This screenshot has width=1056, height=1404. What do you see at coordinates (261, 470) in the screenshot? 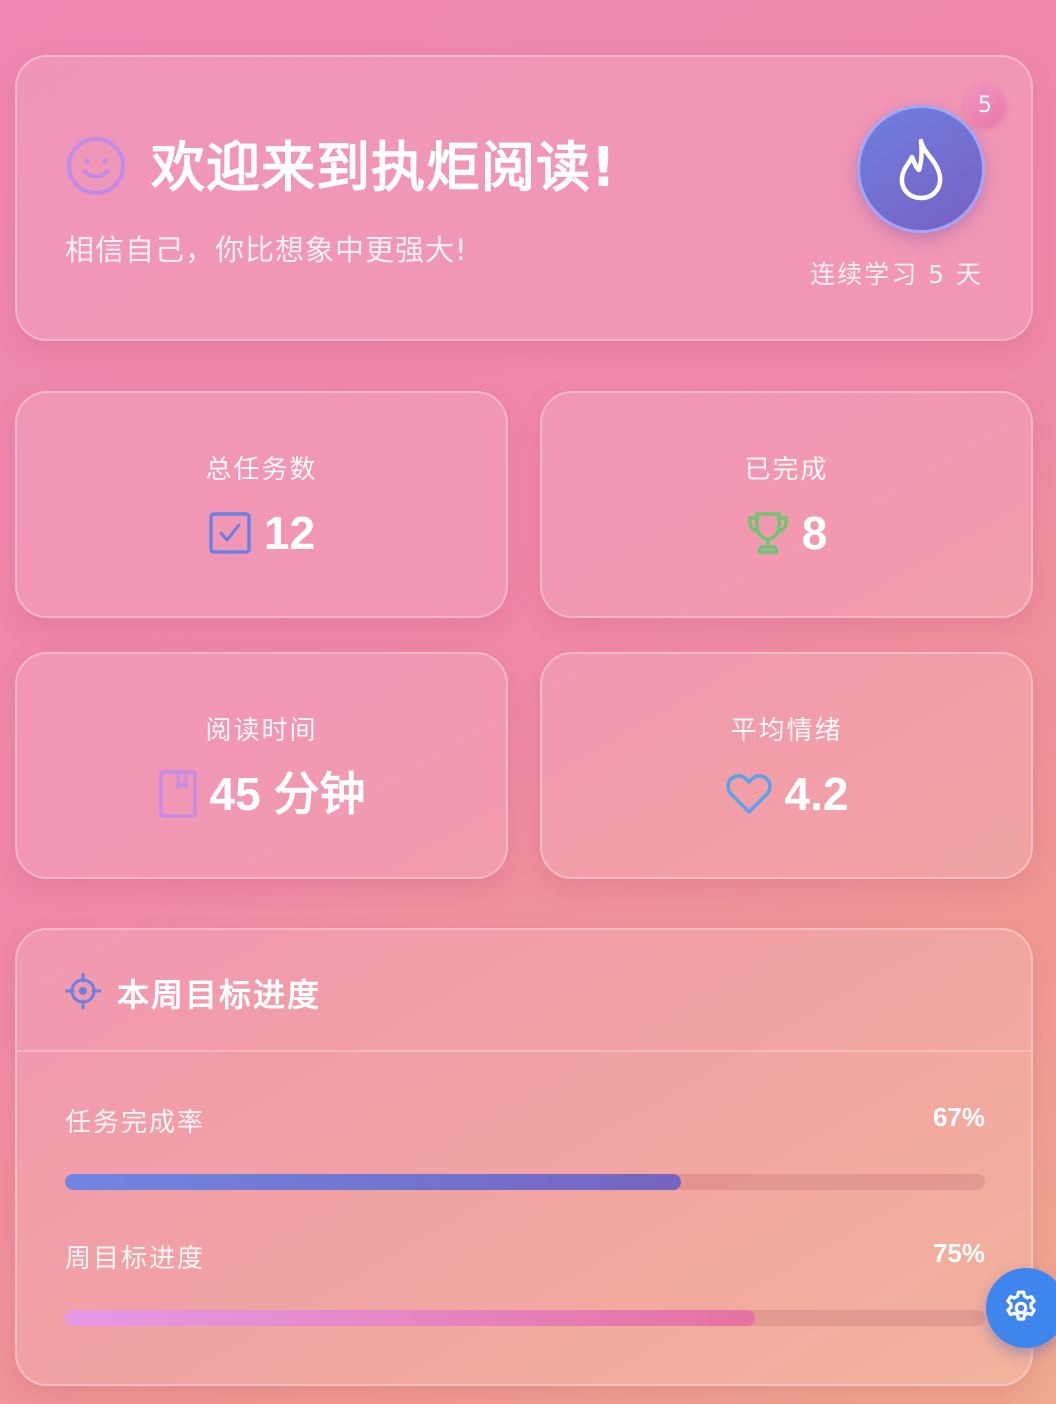
I see `stat-label: 总任务数` at bounding box center [261, 470].